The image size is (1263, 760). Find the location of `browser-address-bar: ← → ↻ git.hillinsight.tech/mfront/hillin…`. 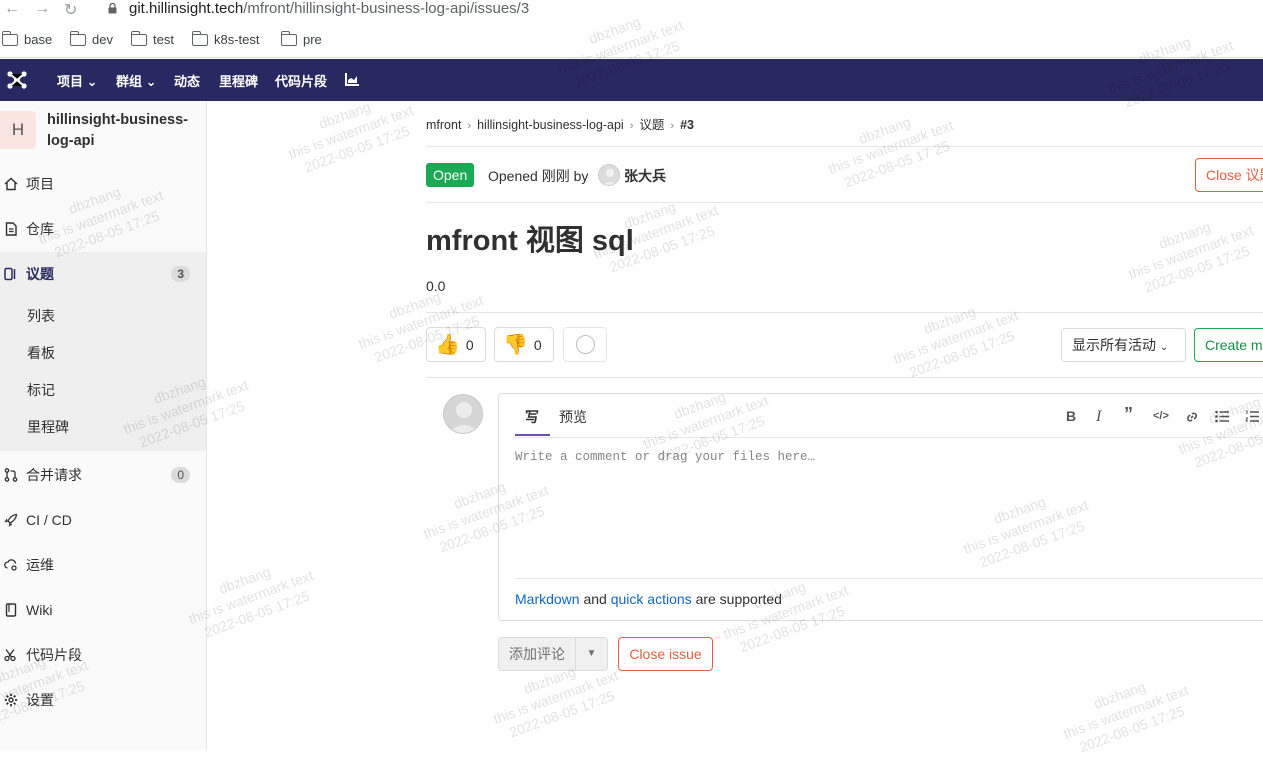

browser-address-bar: ← → ↻ git.hillinsight.tech/mfront/hillin… is located at coordinates (631, 11).